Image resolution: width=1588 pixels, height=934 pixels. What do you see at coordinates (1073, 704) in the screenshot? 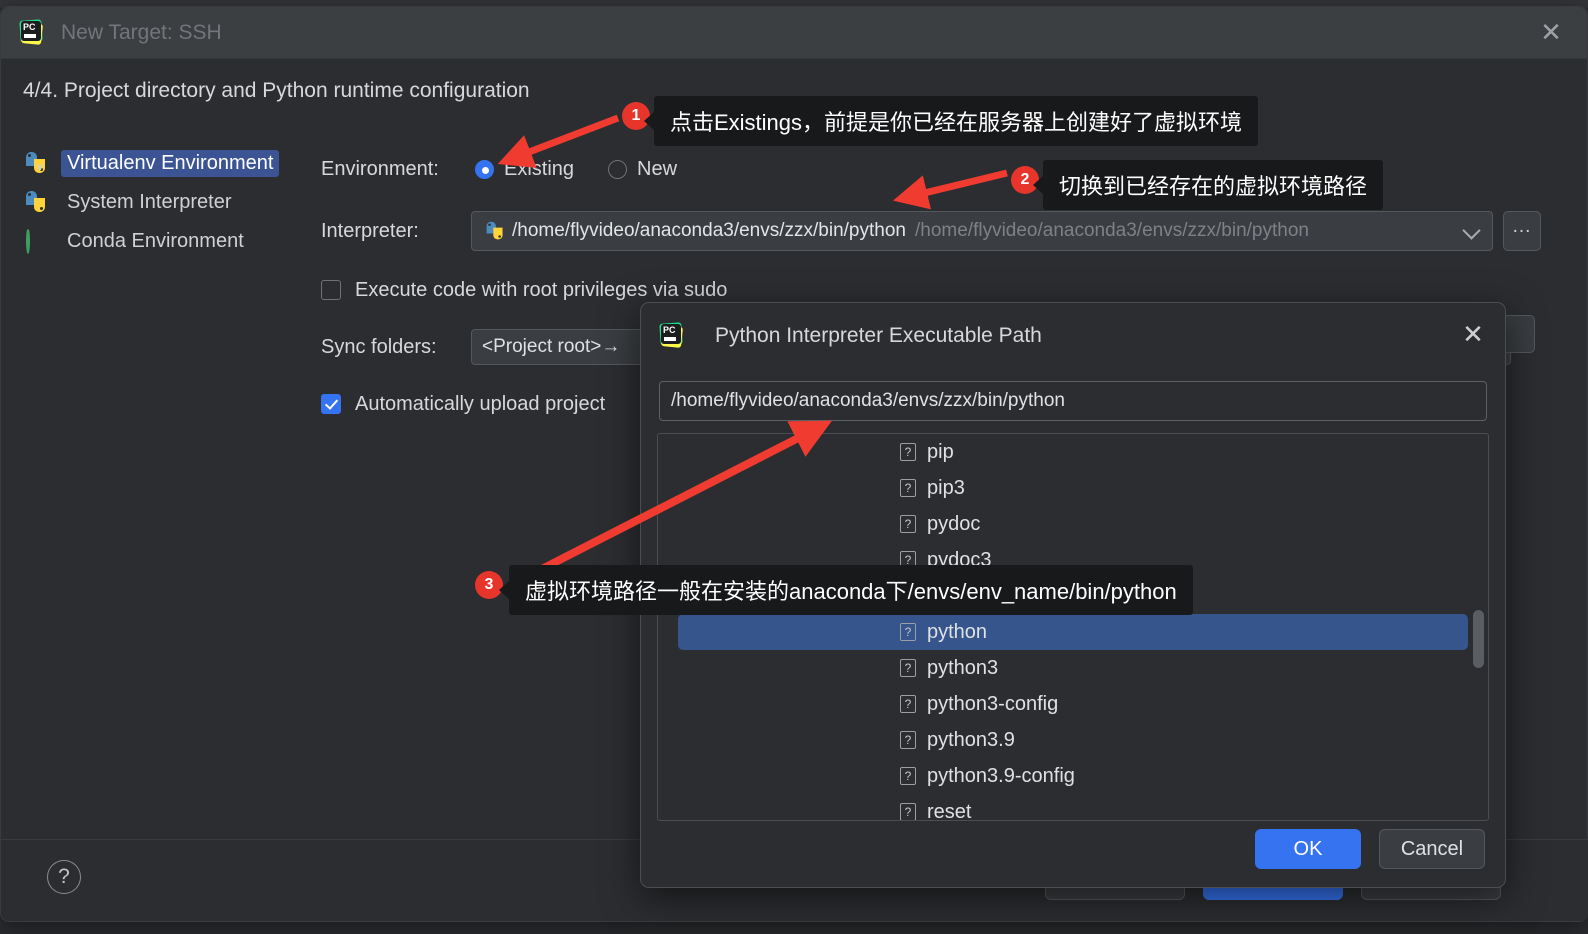
I see `list-item: ? python3-config` at bounding box center [1073, 704].